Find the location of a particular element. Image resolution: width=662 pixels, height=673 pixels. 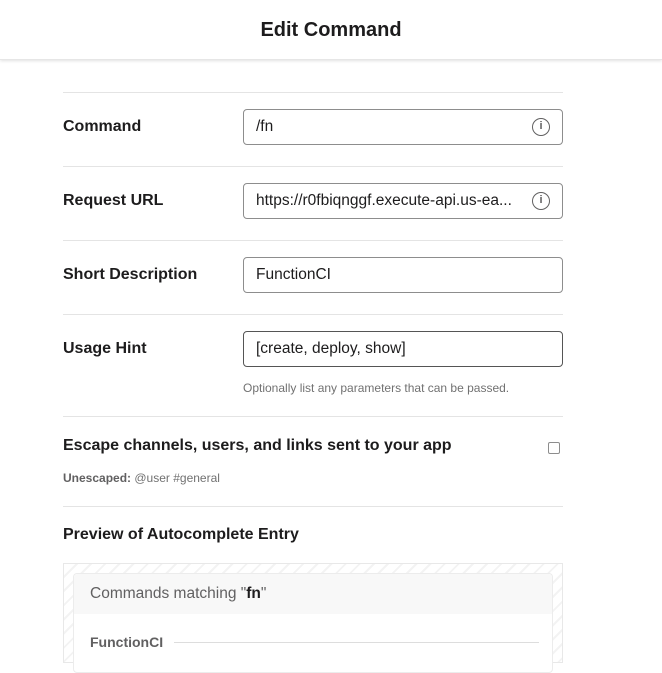

unescaped-note: Unescaped: @user #general is located at coordinates (141, 478).